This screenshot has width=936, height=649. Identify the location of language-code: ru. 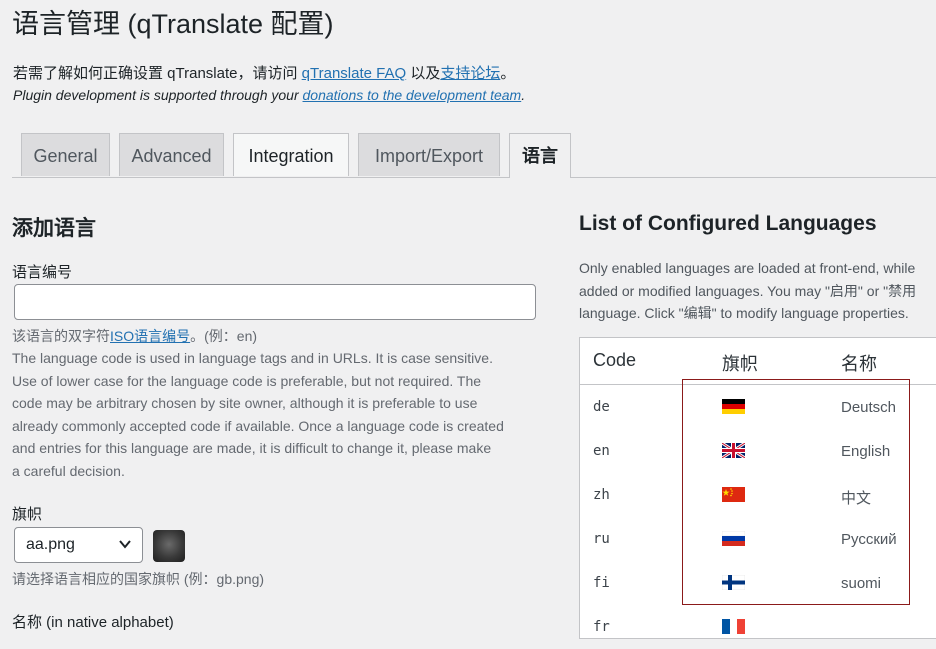
(601, 539).